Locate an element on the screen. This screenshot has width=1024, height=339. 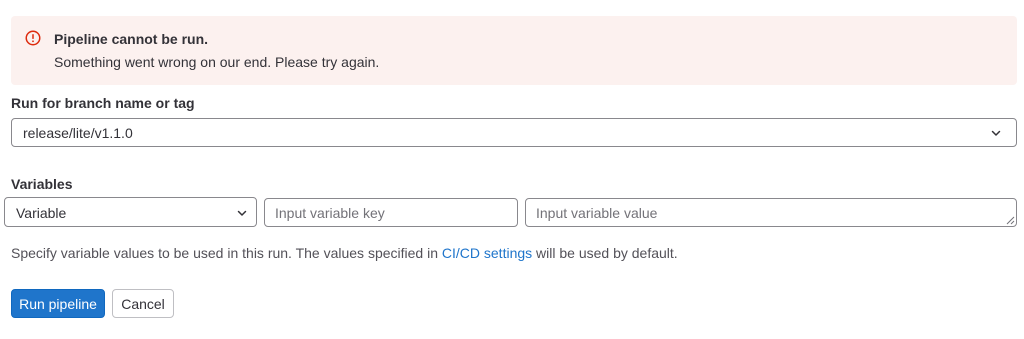
variables-label: Variables is located at coordinates (42, 184).